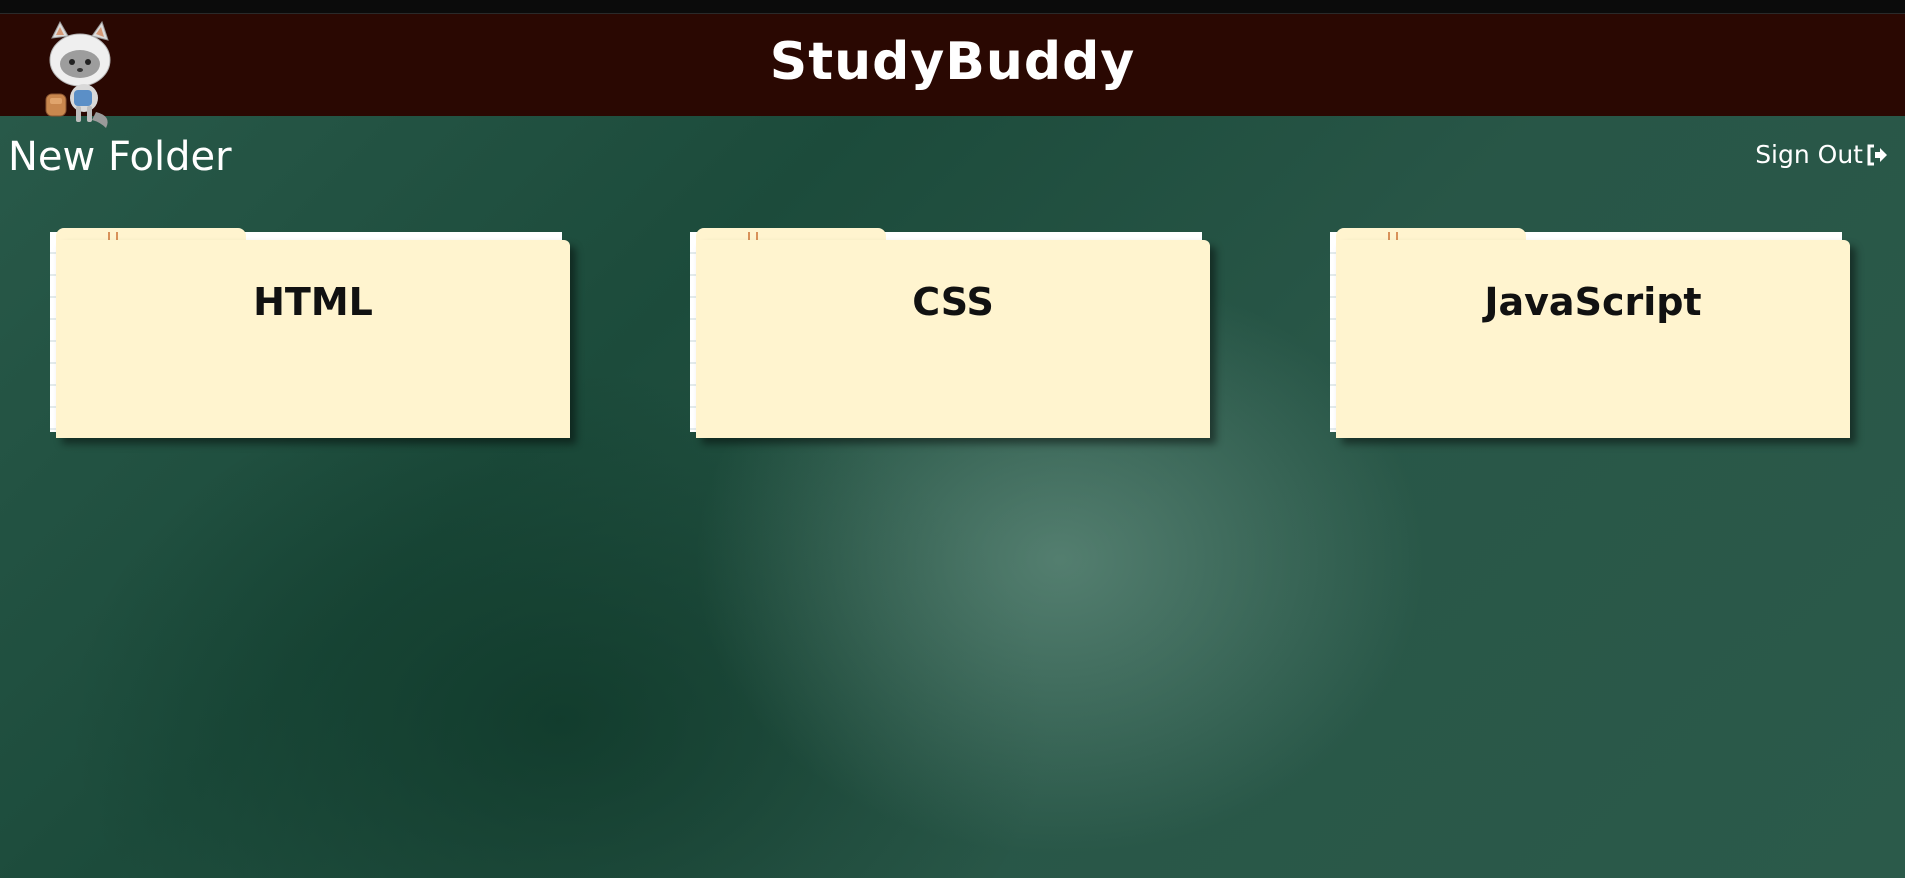 The image size is (1905, 878). What do you see at coordinates (952, 7) in the screenshot?
I see `browser-top-strip` at bounding box center [952, 7].